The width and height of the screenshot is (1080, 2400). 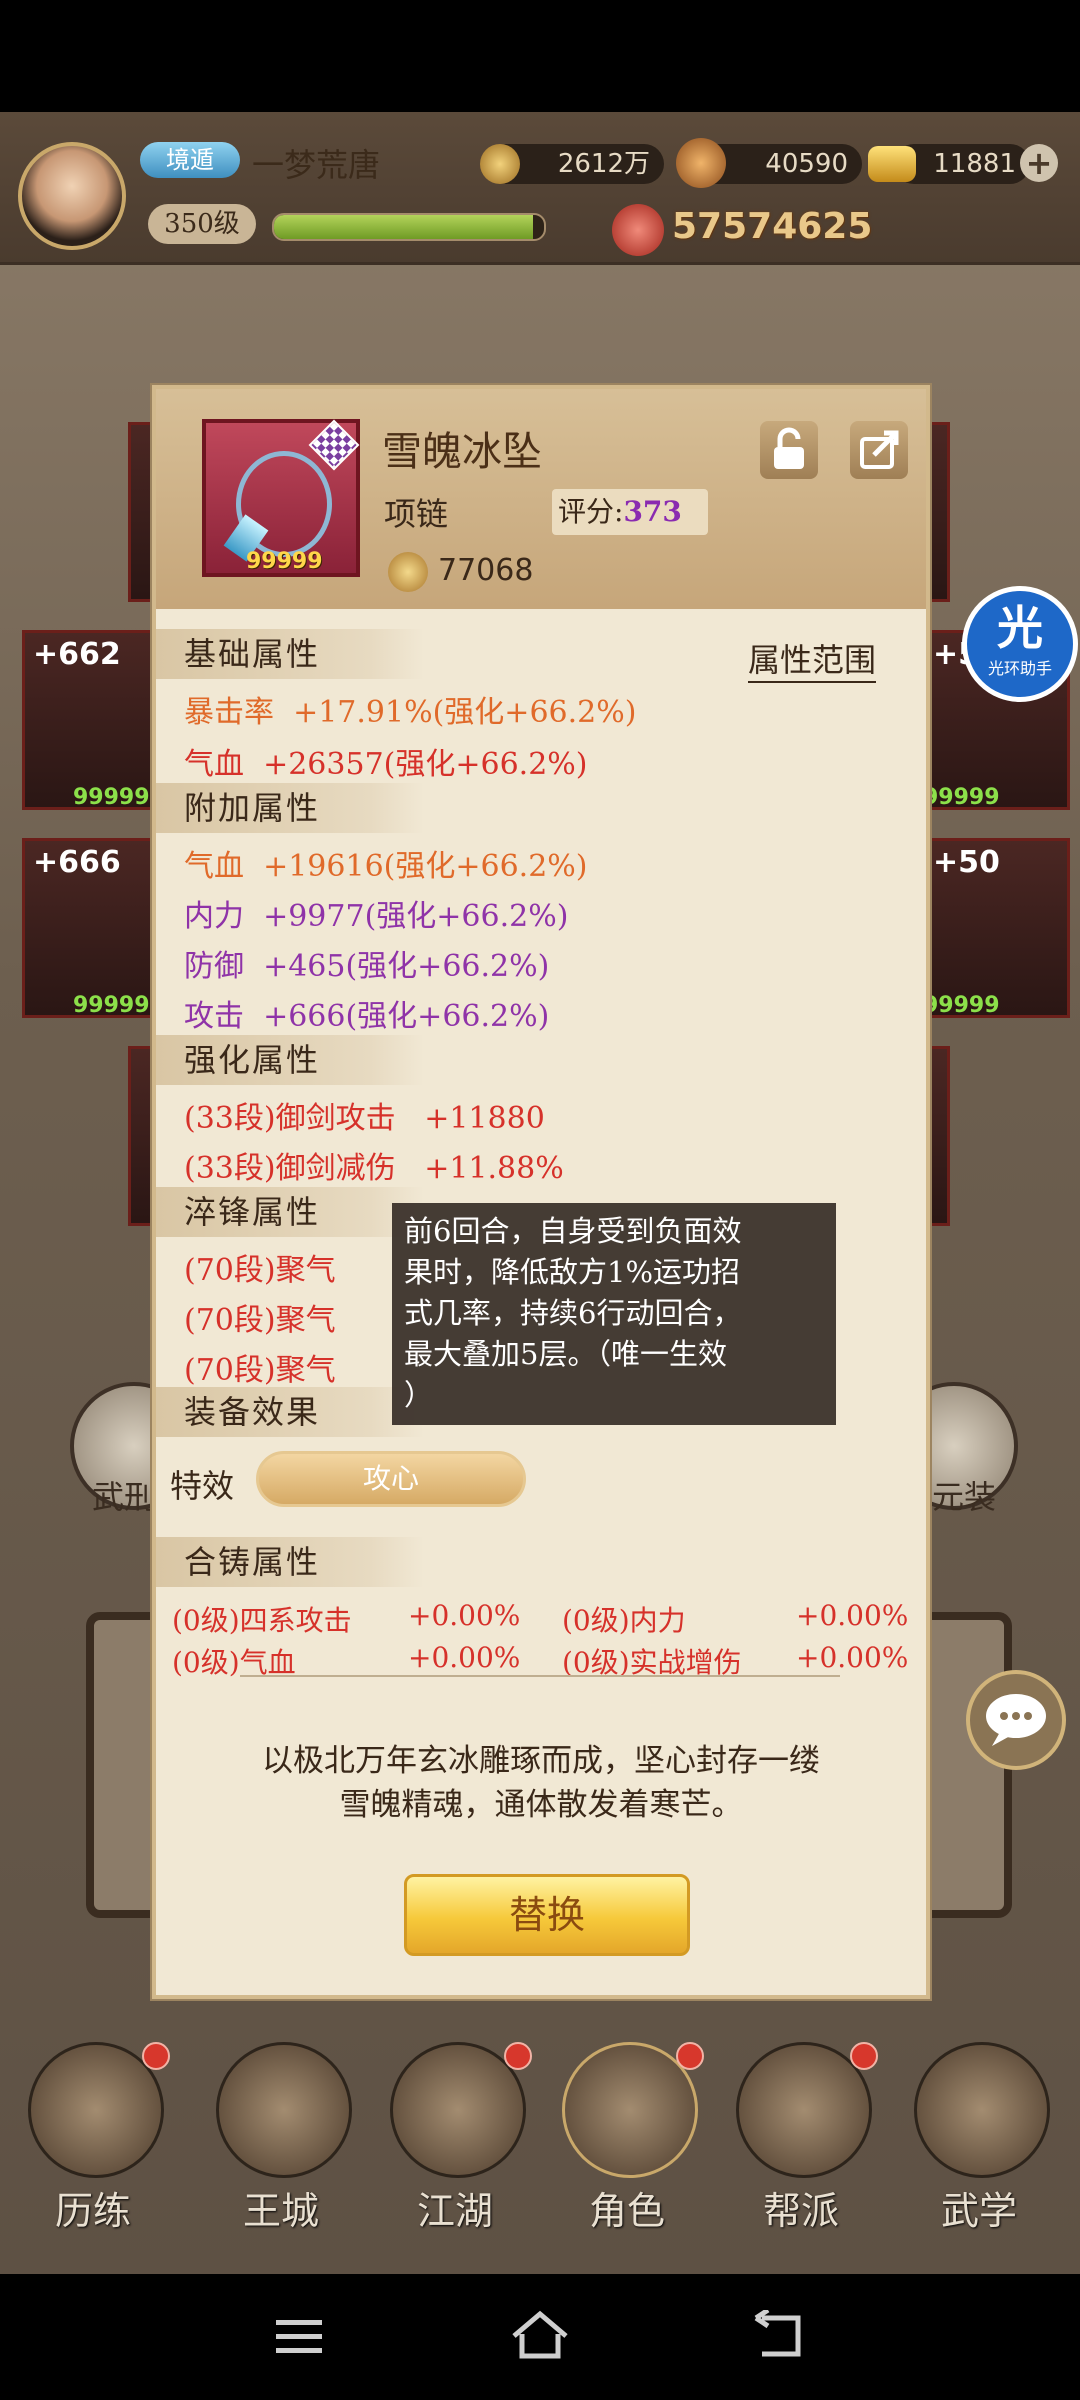 I want to click on score-value: 373, so click(x=652, y=511).